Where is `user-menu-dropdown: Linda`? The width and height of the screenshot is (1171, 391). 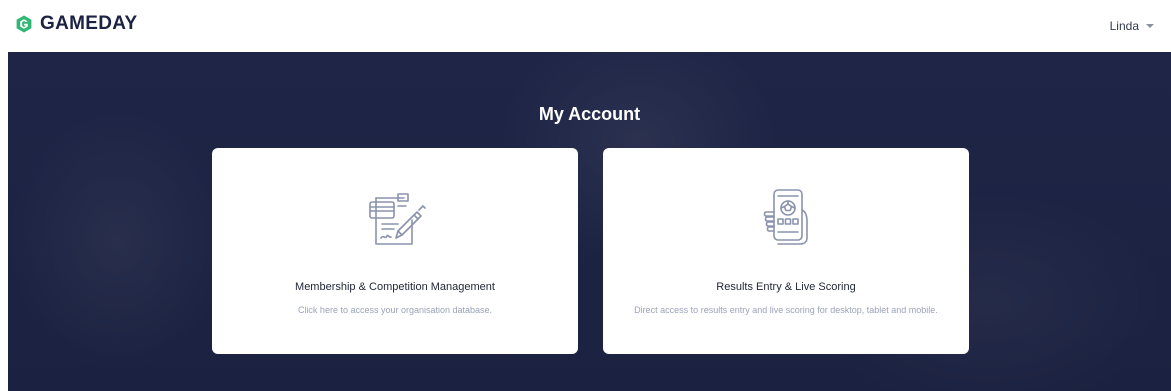
user-menu-dropdown: Linda is located at coordinates (1132, 26).